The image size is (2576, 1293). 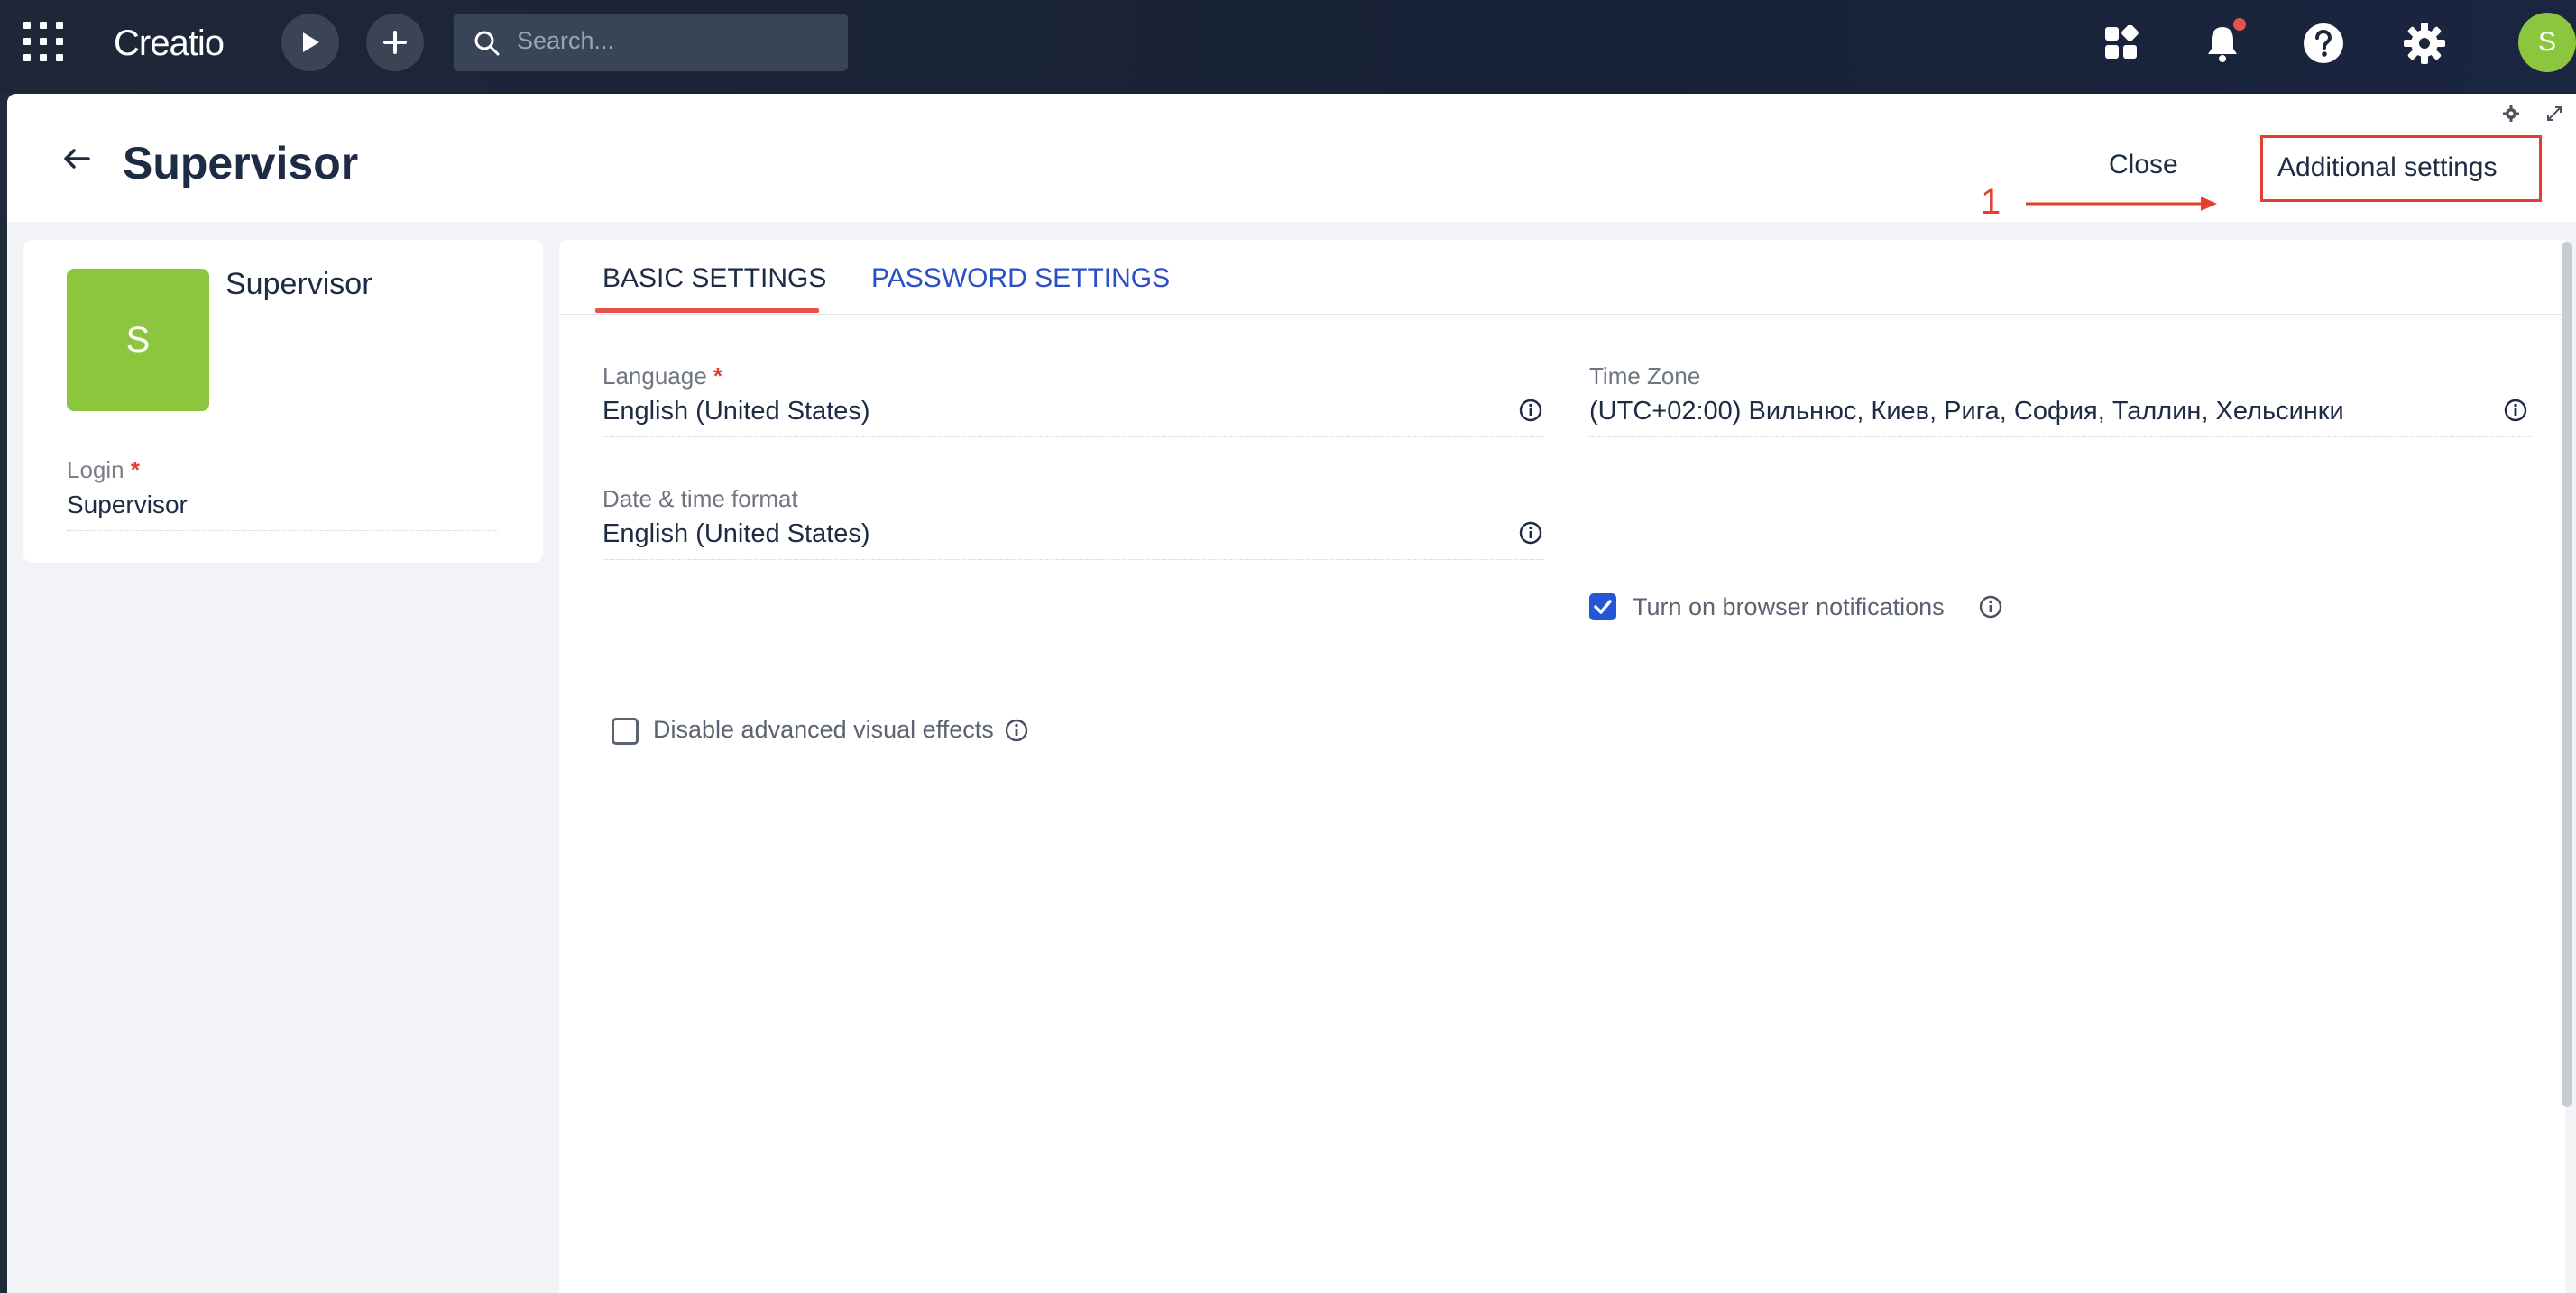 What do you see at coordinates (2143, 165) in the screenshot?
I see `close-button: Close` at bounding box center [2143, 165].